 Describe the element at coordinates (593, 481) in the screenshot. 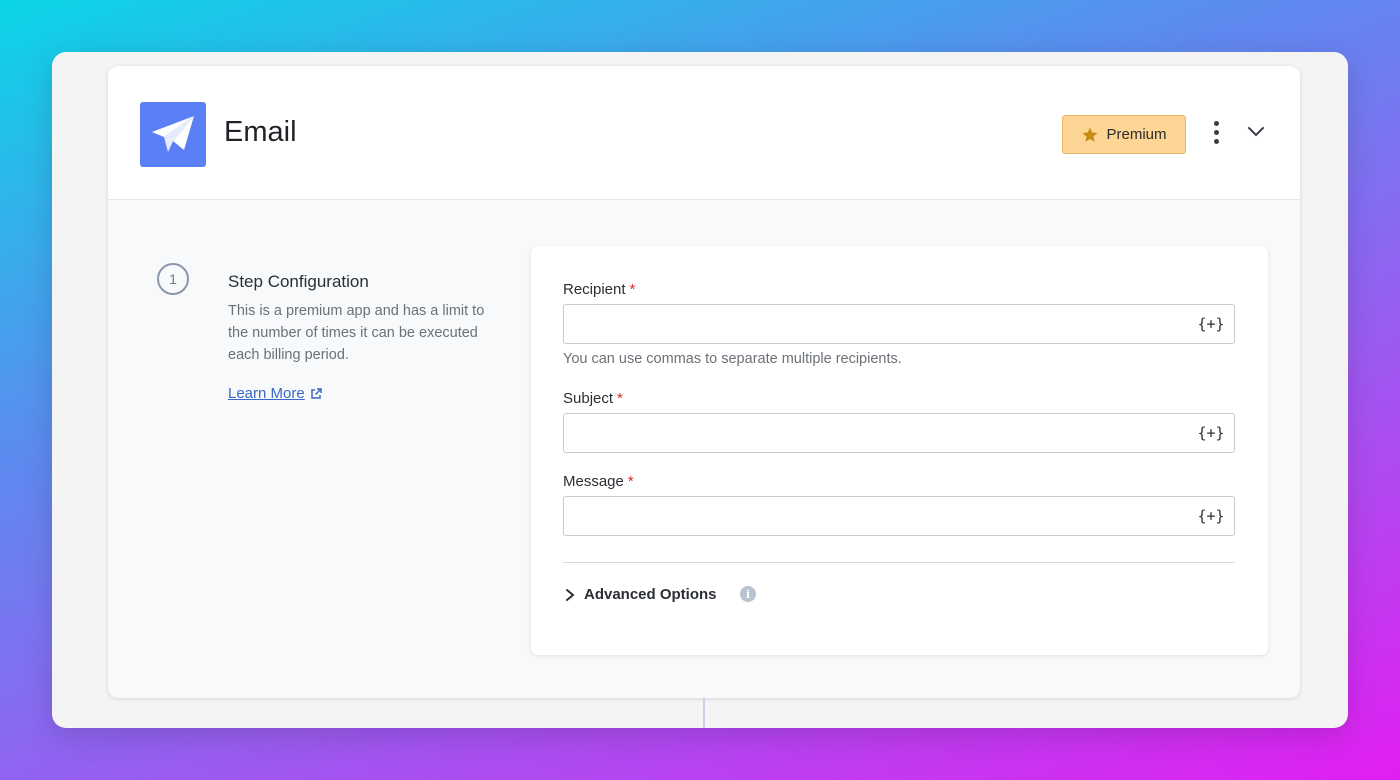

I see `message-label-text: Message` at that location.